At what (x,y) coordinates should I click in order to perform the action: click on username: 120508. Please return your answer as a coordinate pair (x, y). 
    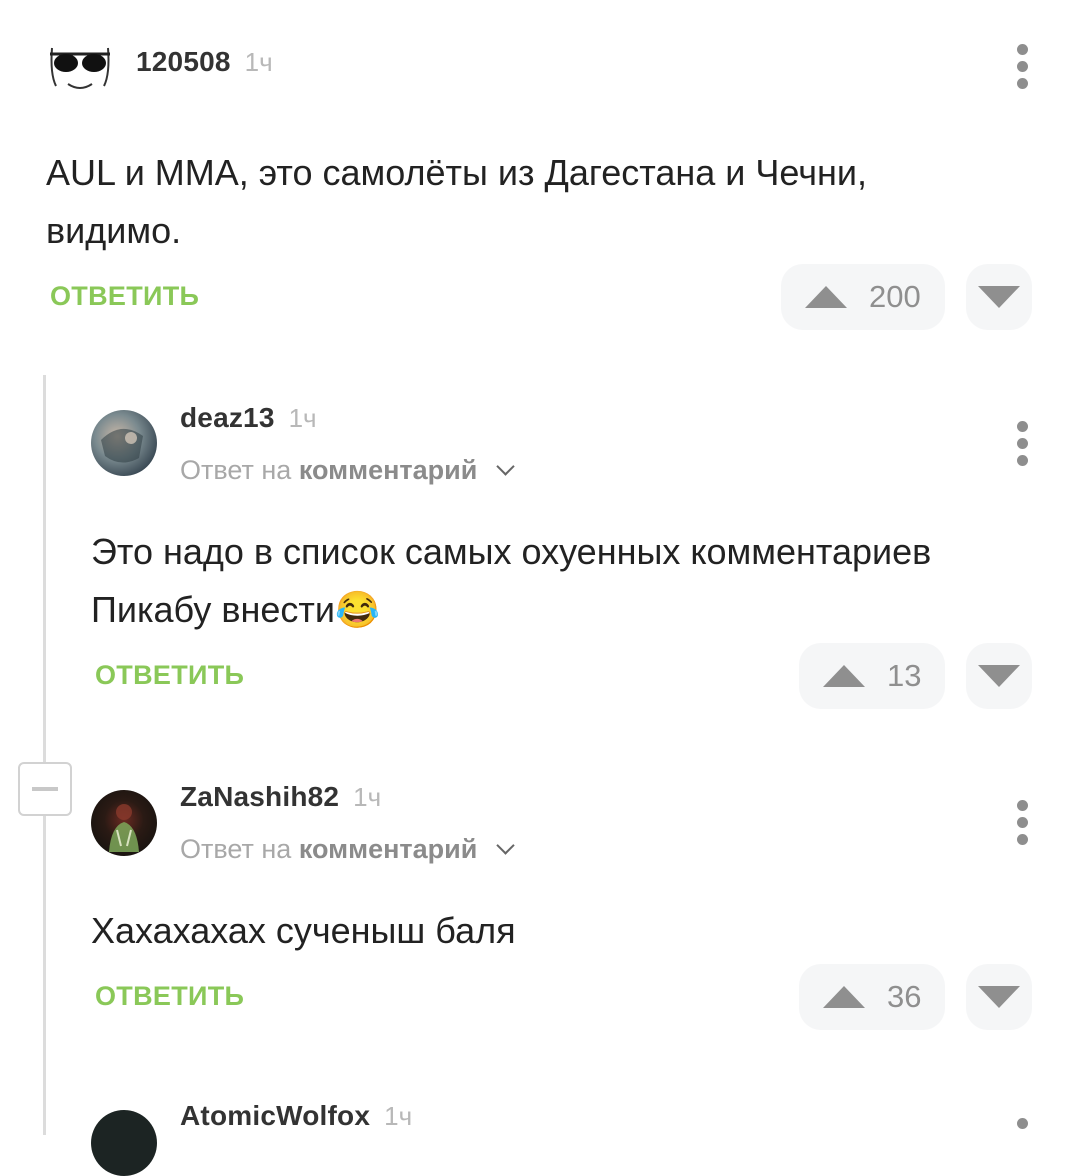
    Looking at the image, I should click on (183, 62).